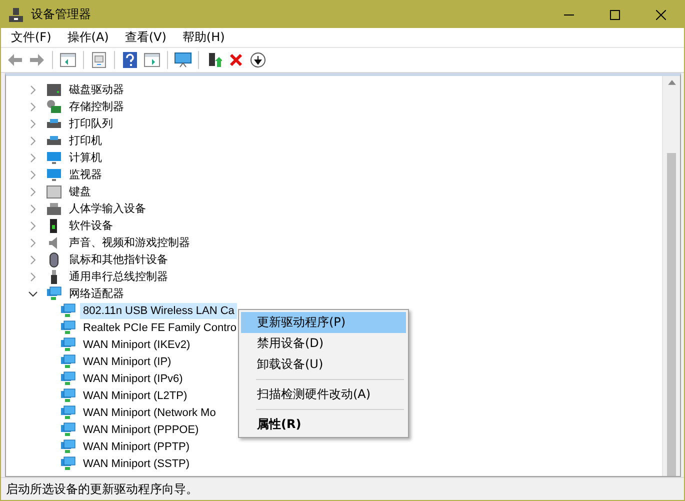  Describe the element at coordinates (149, 412) in the screenshot. I see `tree-item: WAN Miniport (Network Mo` at that location.